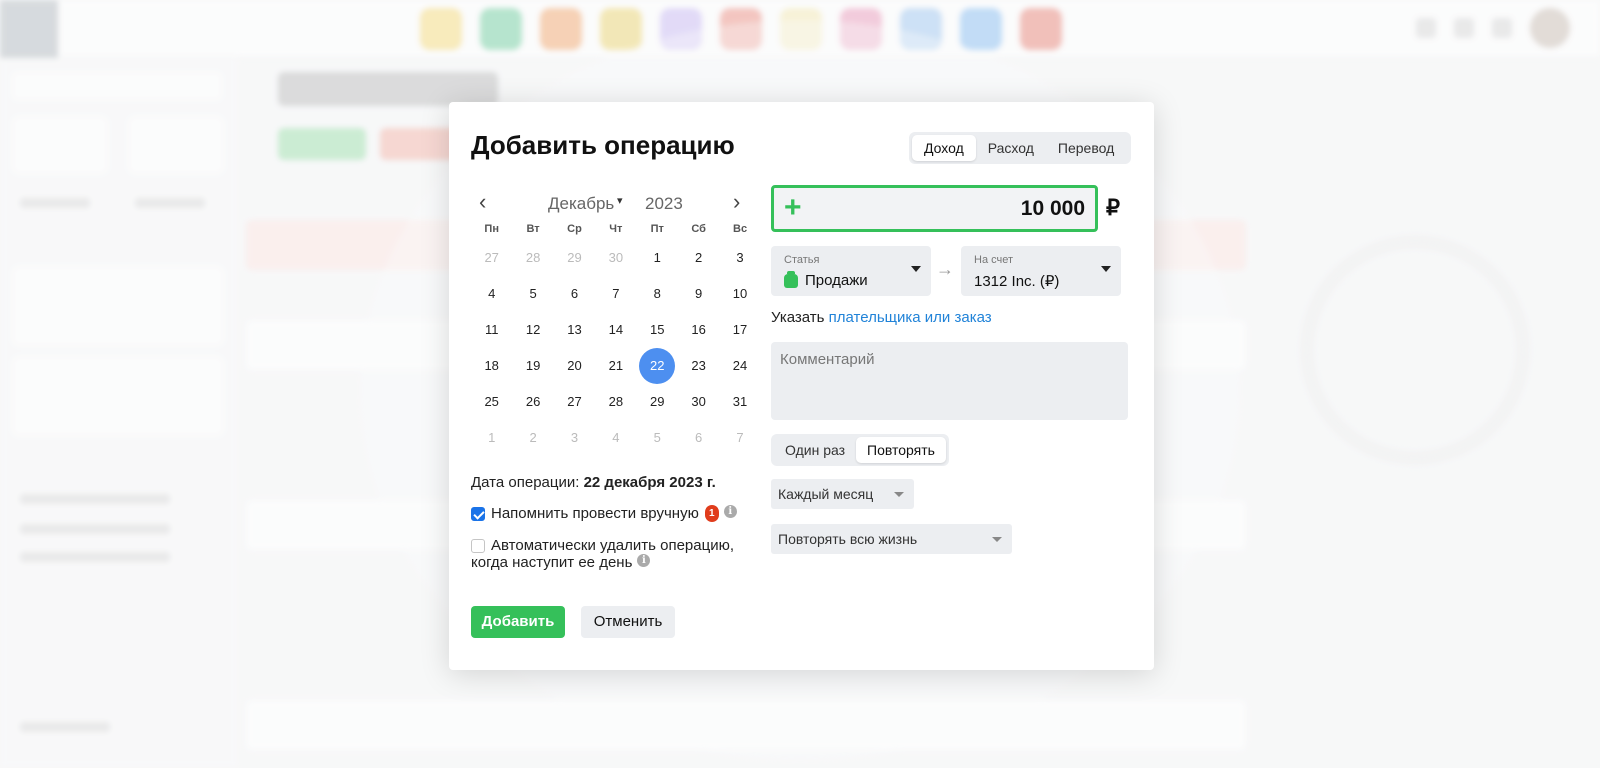 The image size is (1600, 768). I want to click on calendar-day: 9, so click(698, 294).